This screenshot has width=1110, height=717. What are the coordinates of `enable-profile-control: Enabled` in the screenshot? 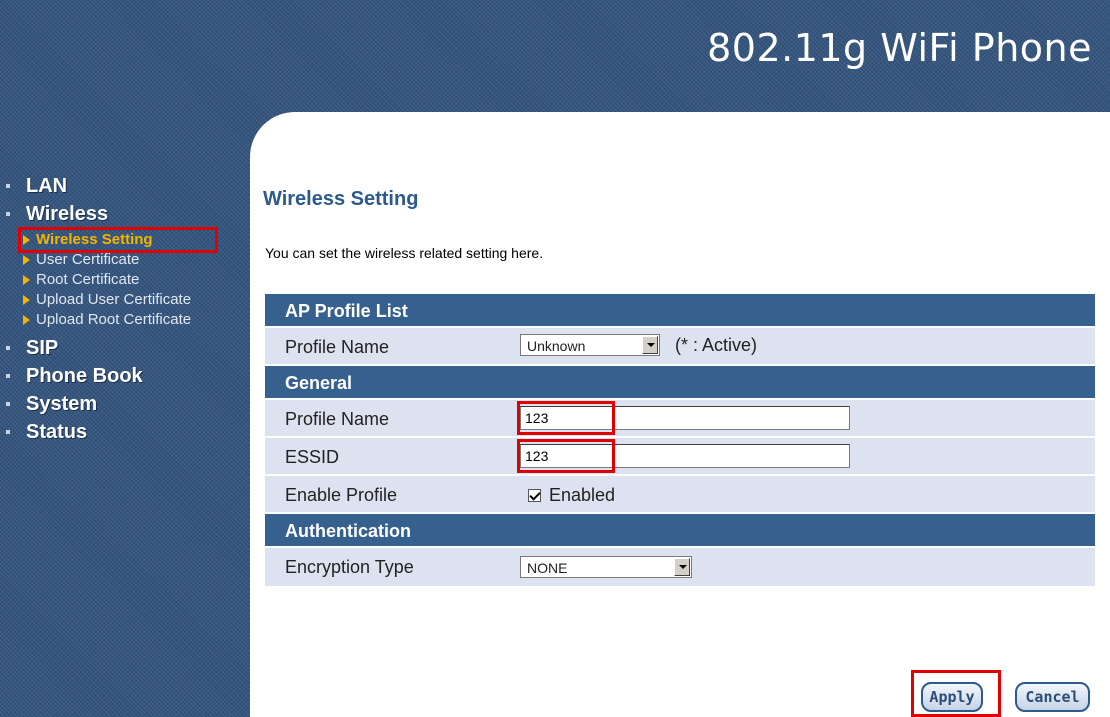 It's located at (571, 495).